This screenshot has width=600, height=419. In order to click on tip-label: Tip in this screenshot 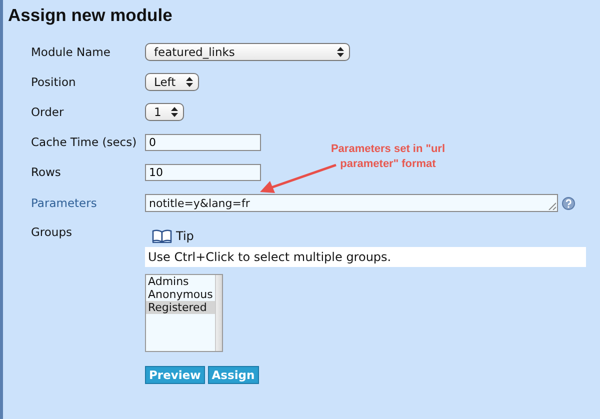, I will do `click(185, 236)`.